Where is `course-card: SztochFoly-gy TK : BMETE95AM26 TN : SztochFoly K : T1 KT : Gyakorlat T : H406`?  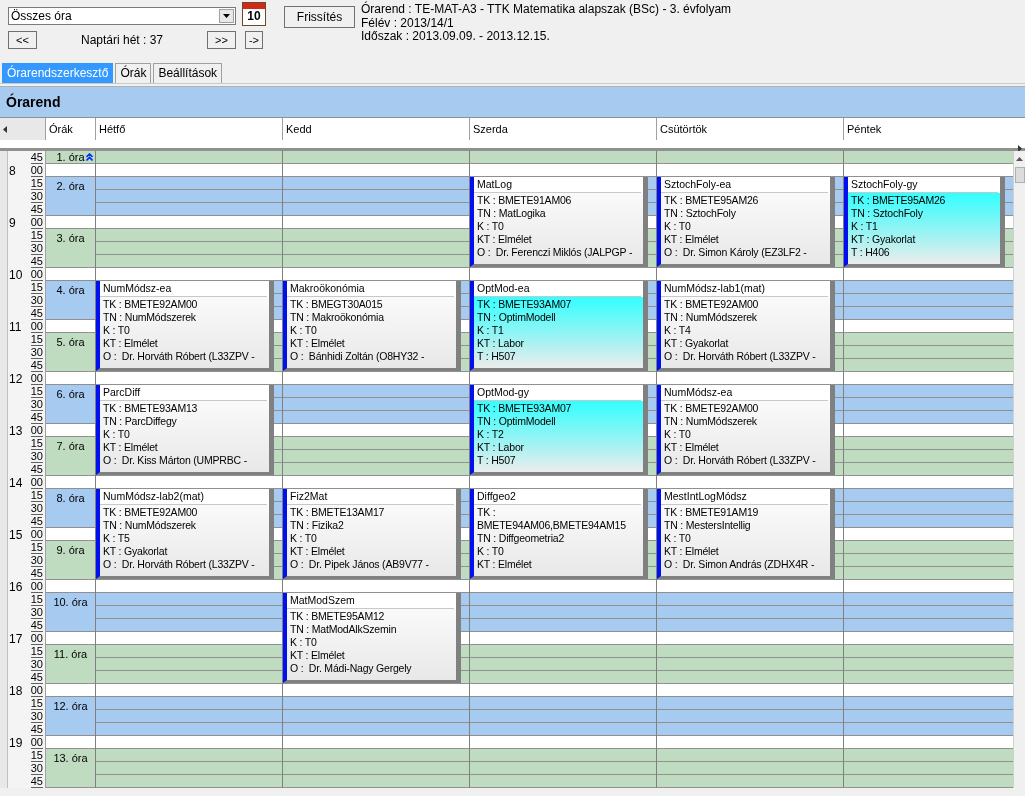
course-card: SztochFoly-gy TK : BMETE95AM26 TN : SztochFoly K : T1 KT : Gyakorlat T : H406 is located at coordinates (924, 222).